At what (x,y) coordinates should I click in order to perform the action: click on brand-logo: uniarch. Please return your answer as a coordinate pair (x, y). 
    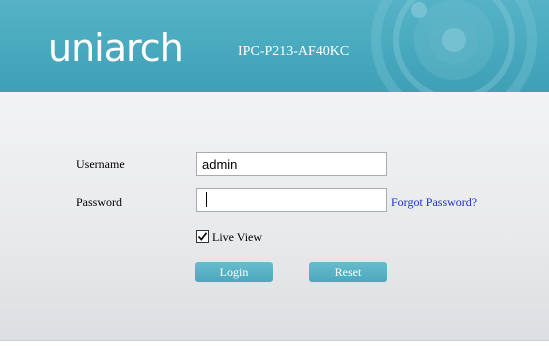
    Looking at the image, I should click on (116, 48).